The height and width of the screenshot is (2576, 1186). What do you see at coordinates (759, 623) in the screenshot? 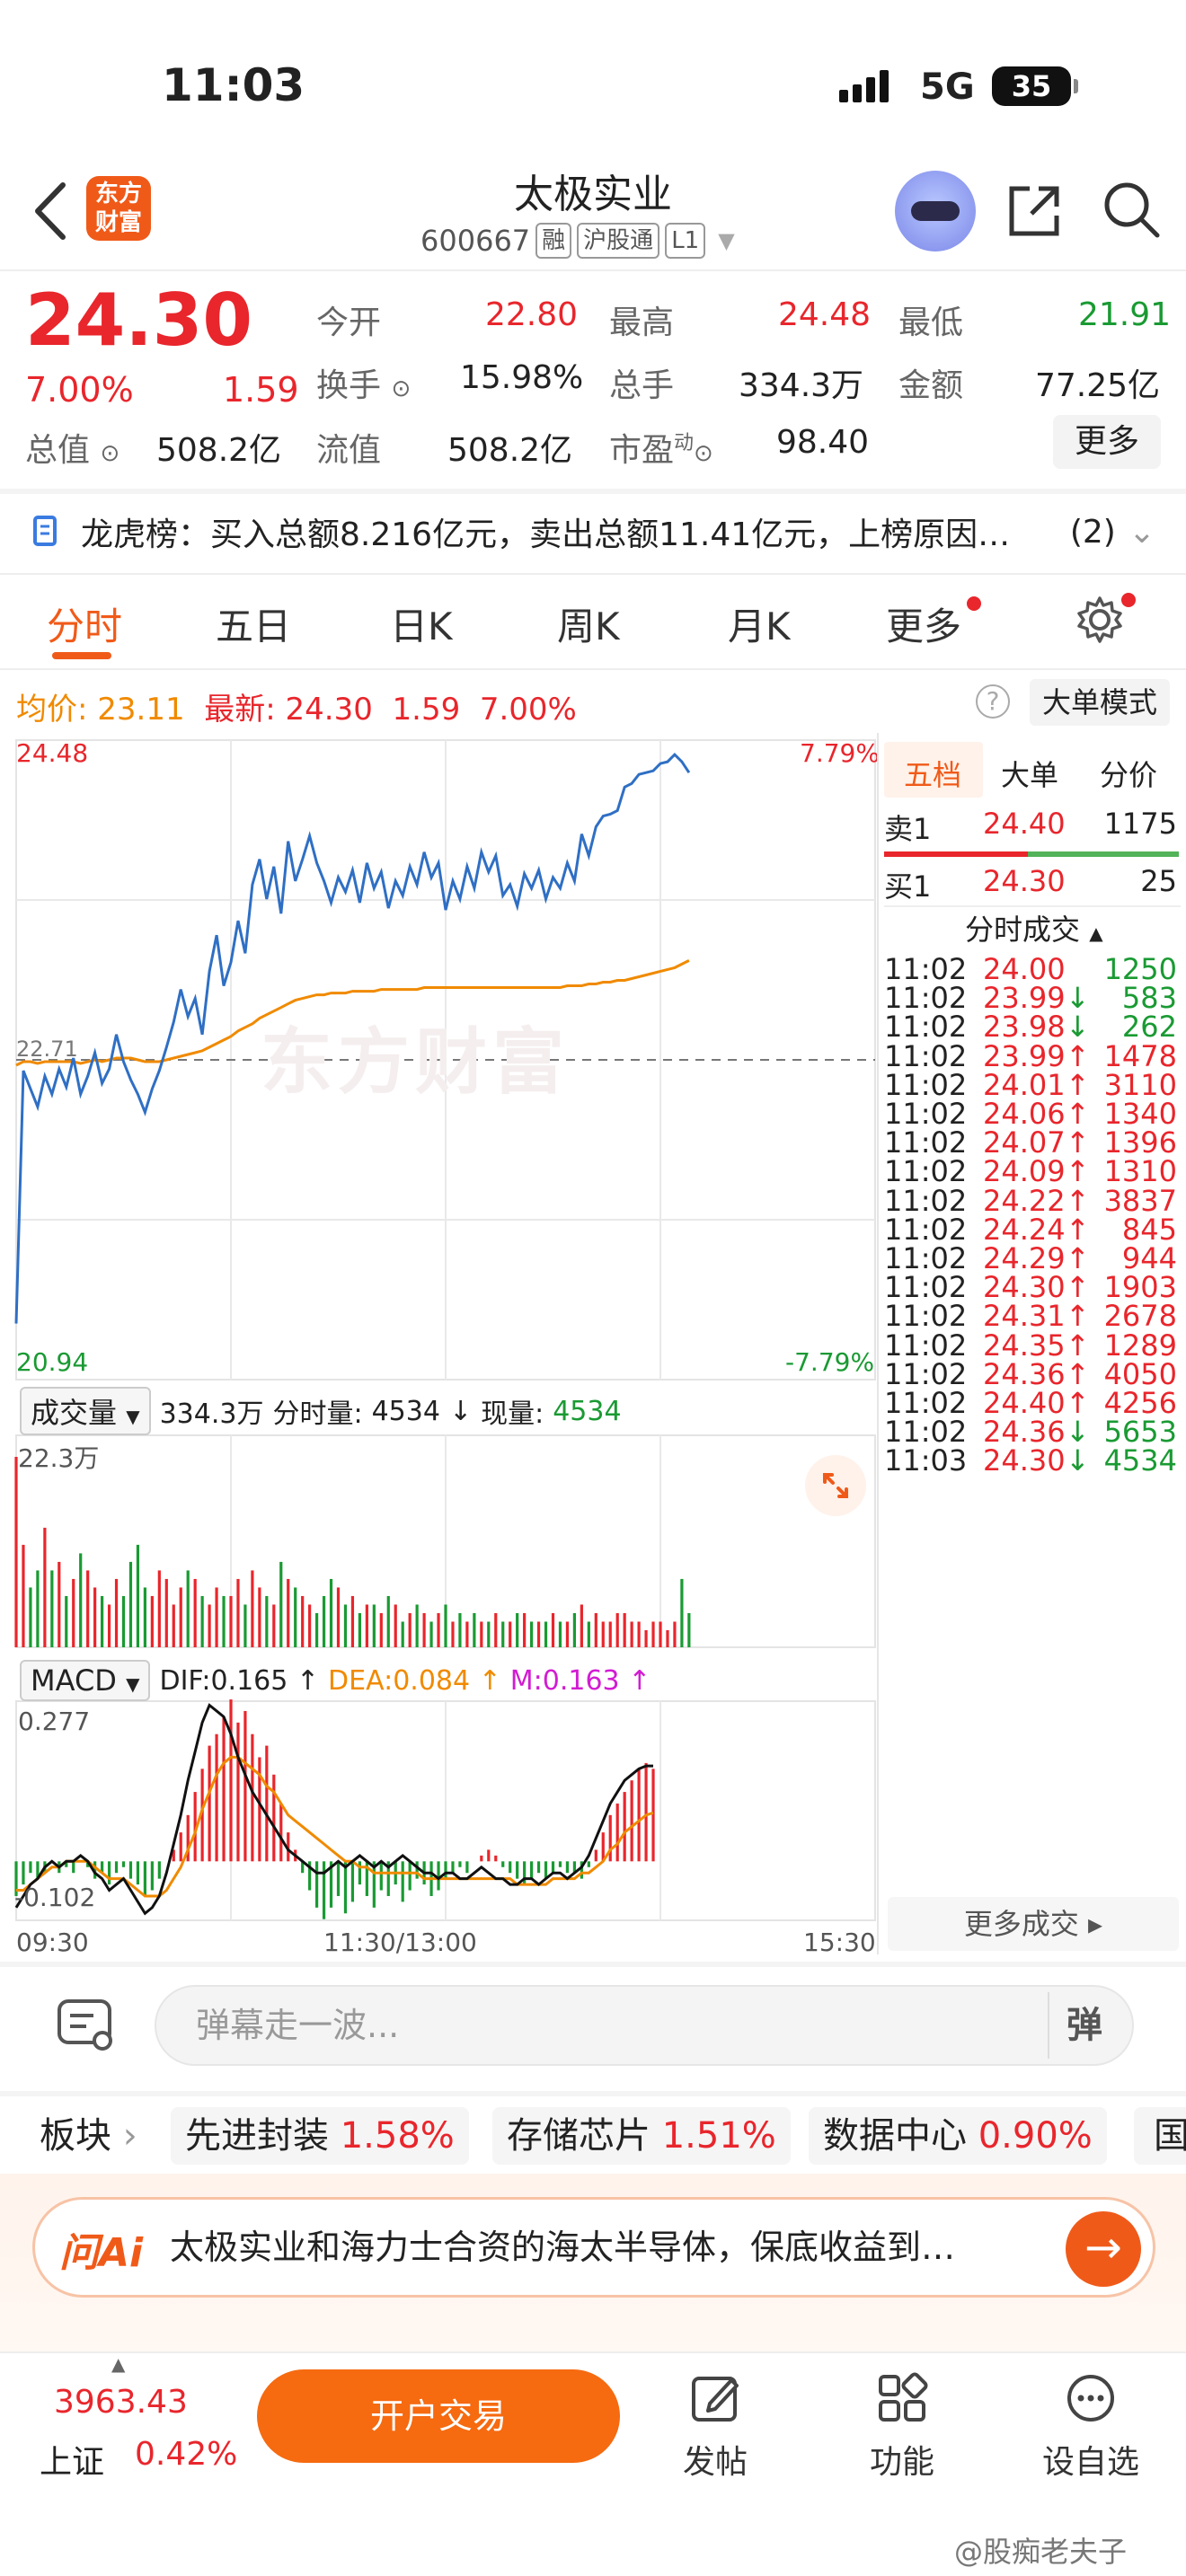
I see `tab-month-k: 月K` at bounding box center [759, 623].